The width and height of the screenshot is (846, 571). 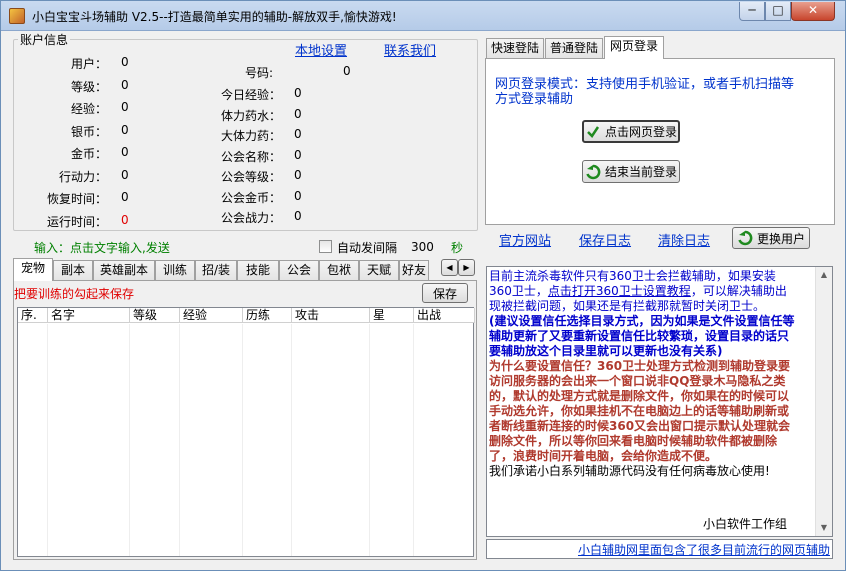 I want to click on app-icon, so click(x=17, y=16).